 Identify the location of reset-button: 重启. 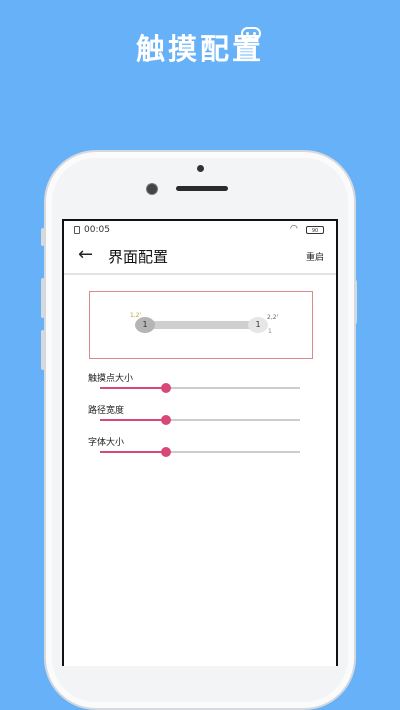
(315, 256).